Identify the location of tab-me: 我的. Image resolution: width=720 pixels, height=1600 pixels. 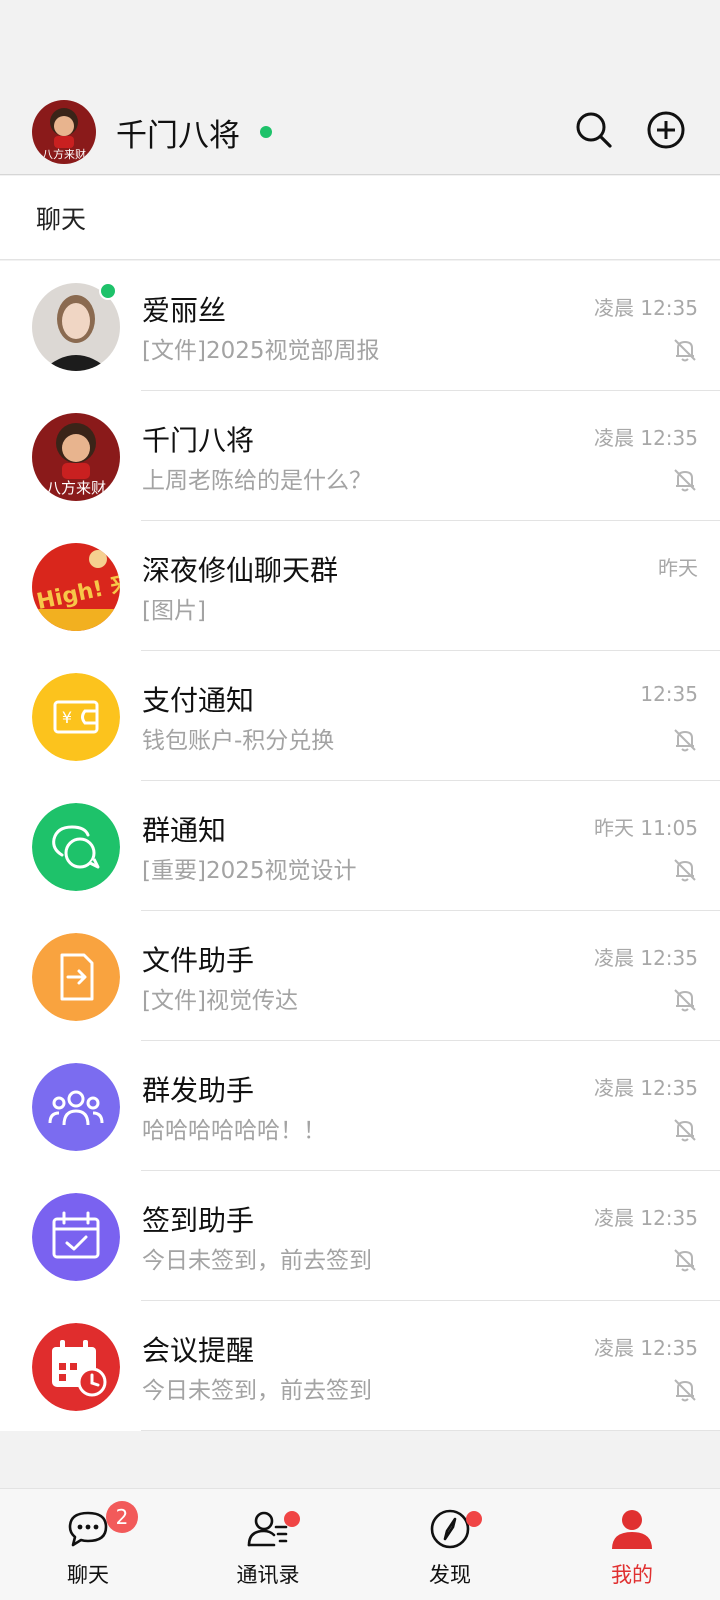
(632, 1544).